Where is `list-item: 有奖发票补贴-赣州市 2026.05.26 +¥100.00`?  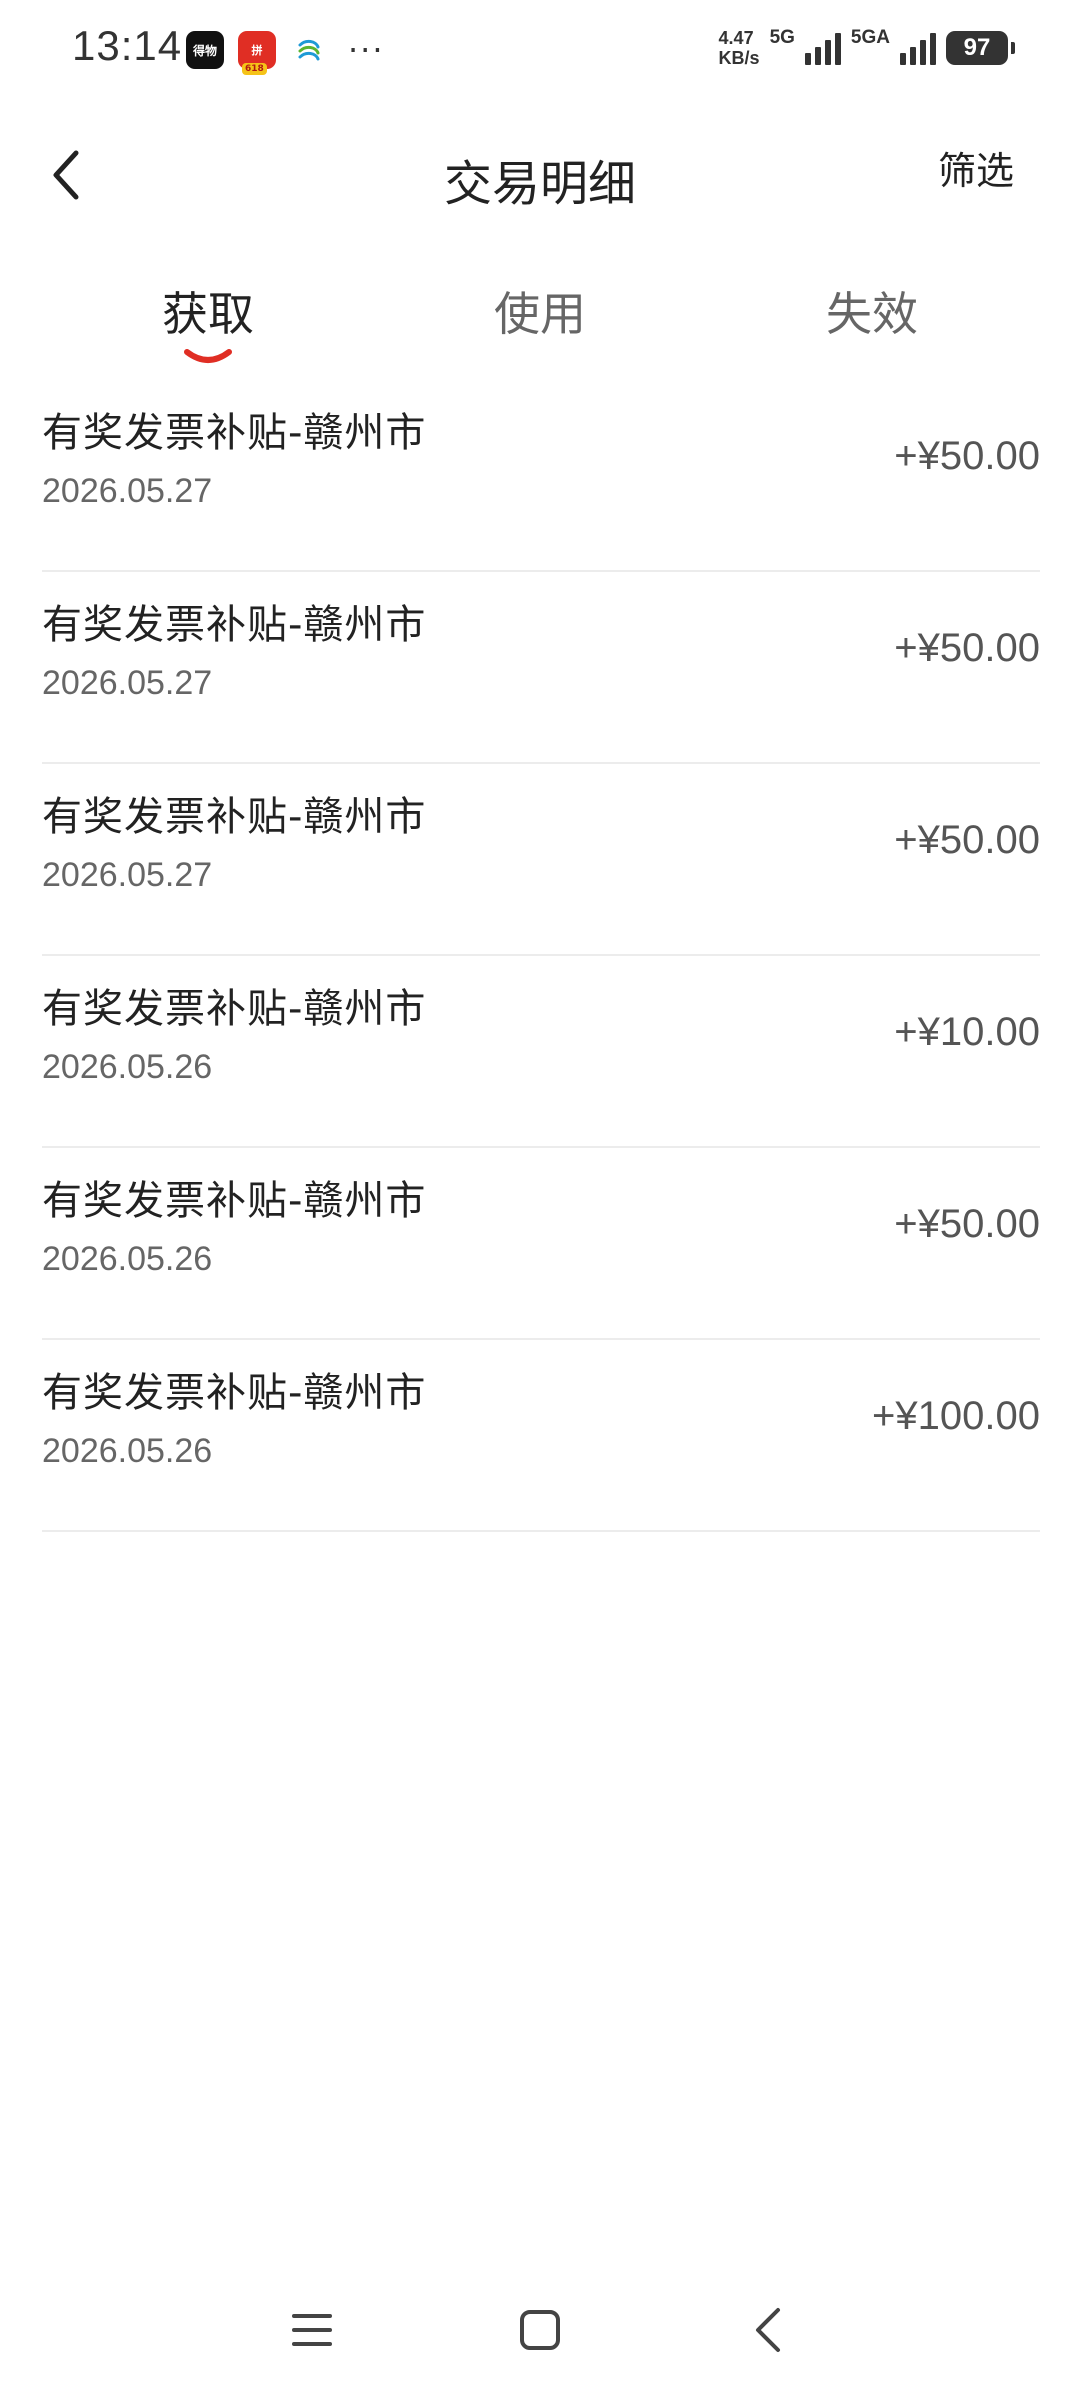
list-item: 有奖发票补贴-赣州市 2026.05.26 +¥100.00 is located at coordinates (541, 1436).